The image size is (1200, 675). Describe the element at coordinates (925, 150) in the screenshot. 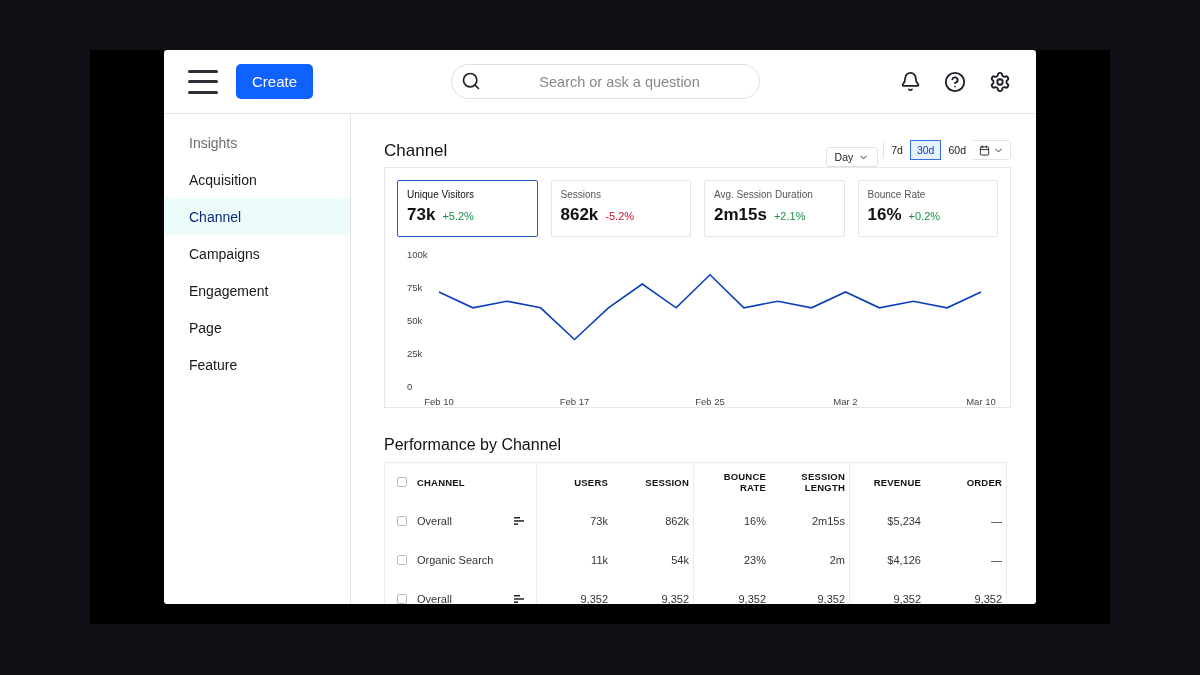

I see `range-tab: 30d` at that location.